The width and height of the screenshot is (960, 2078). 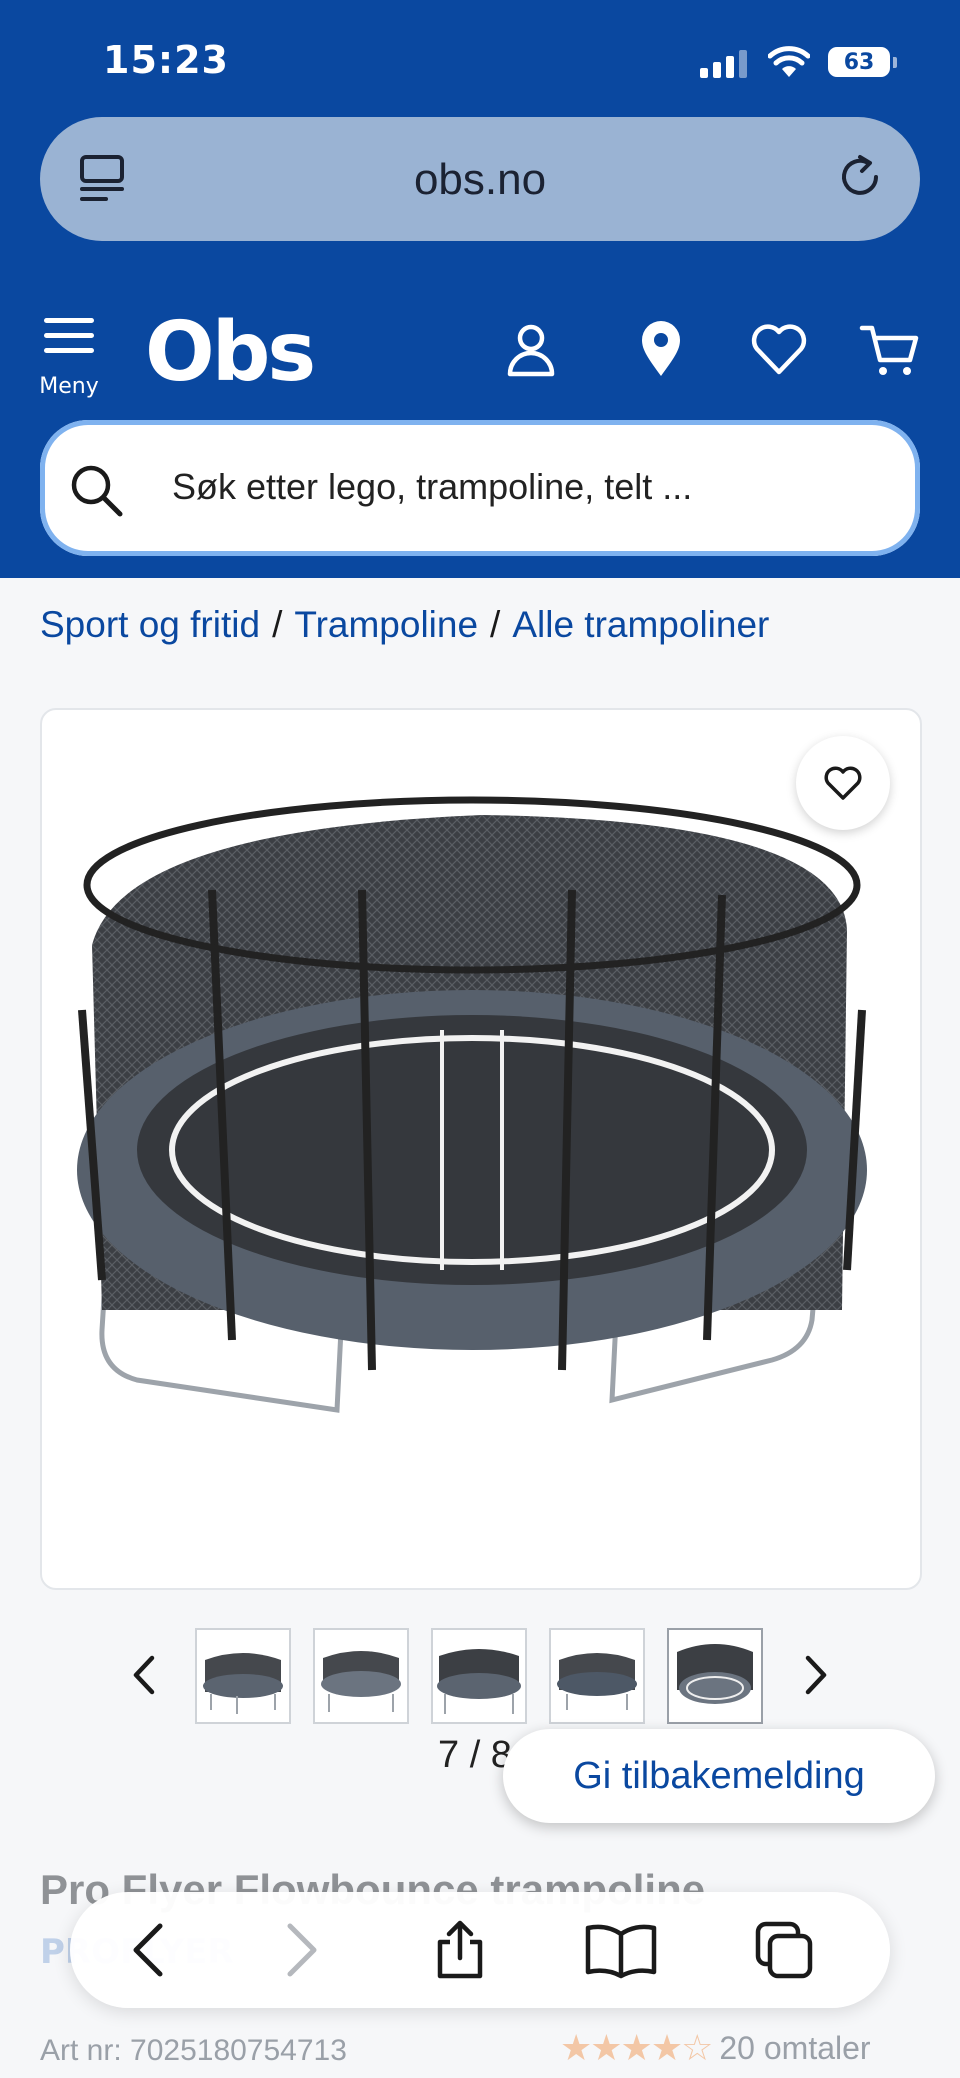 What do you see at coordinates (794, 2048) in the screenshot?
I see `review-count: 20 omtaler` at bounding box center [794, 2048].